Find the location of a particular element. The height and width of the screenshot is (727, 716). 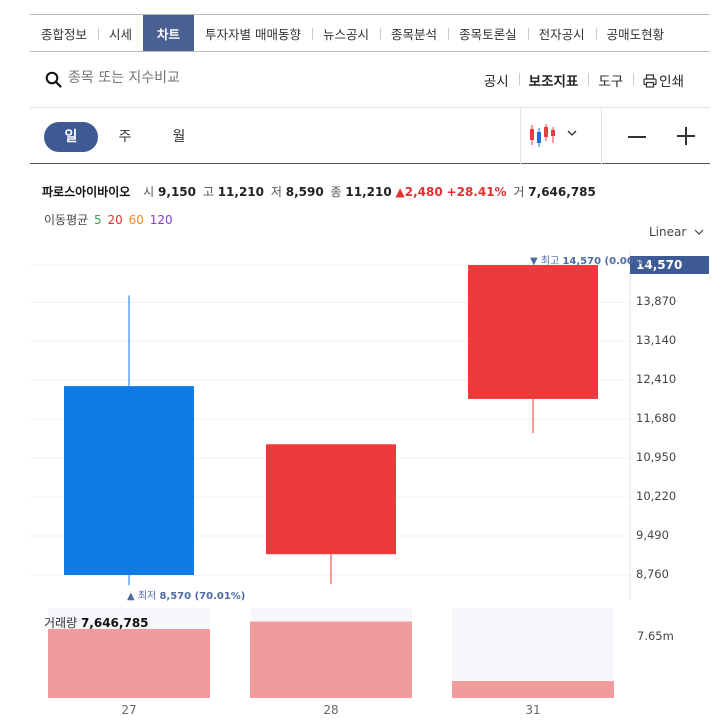

price-tick-label: 13,140 is located at coordinates (656, 340).